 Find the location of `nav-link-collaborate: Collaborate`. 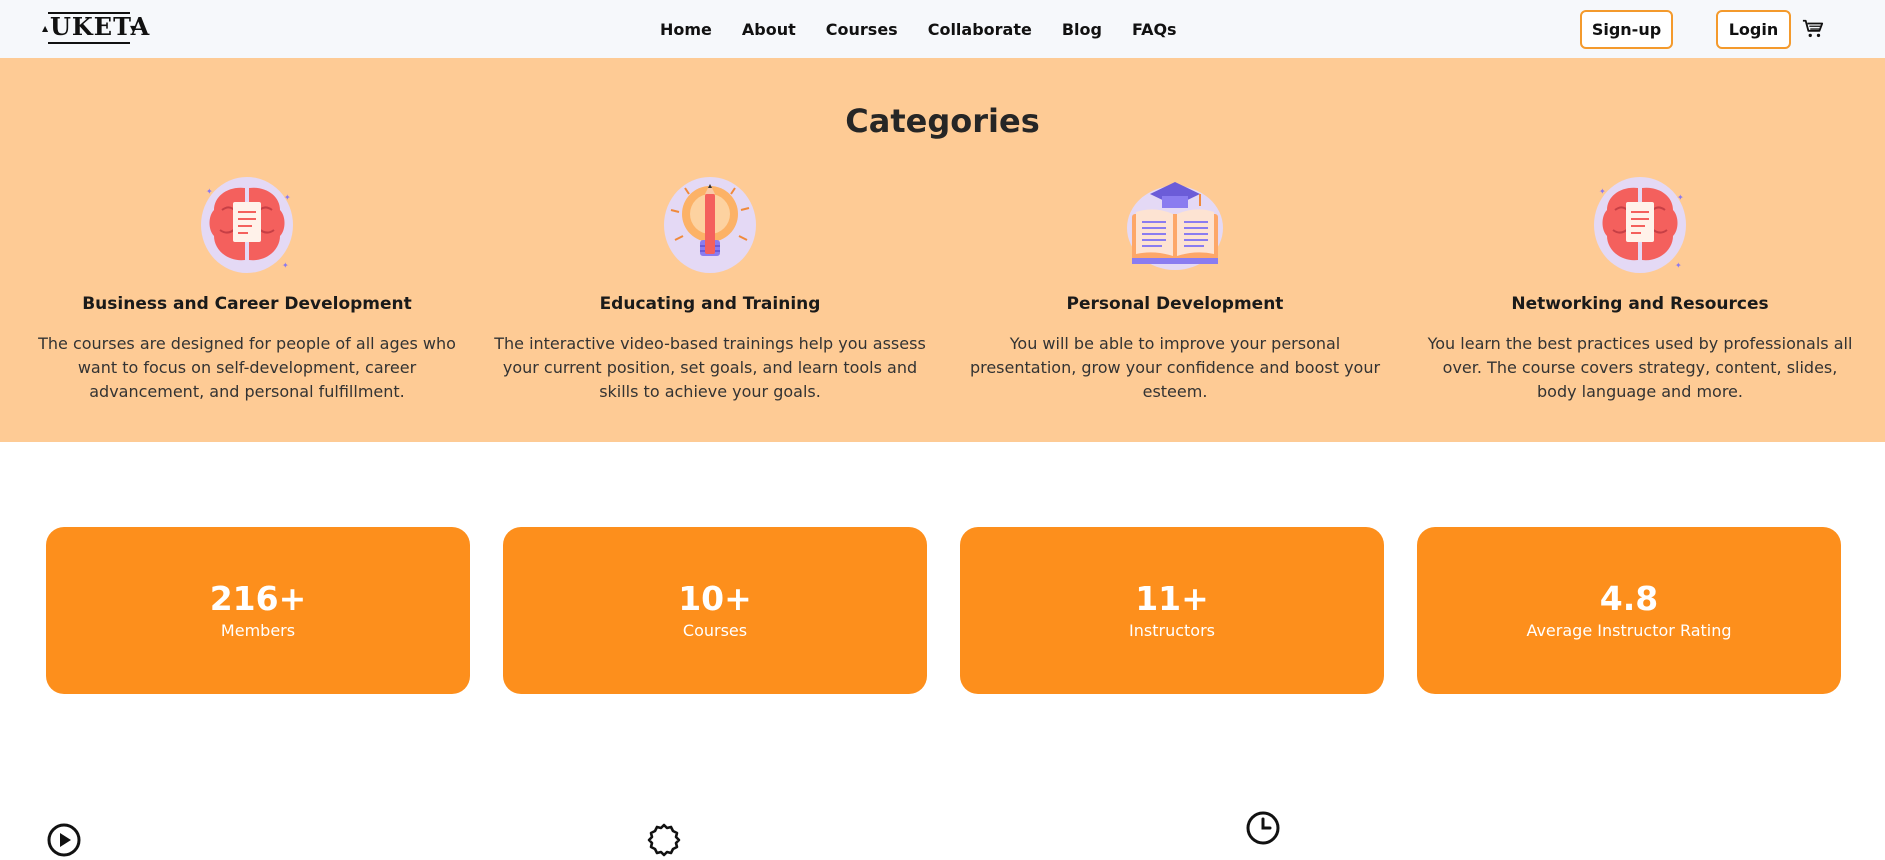

nav-link-collaborate: Collaborate is located at coordinates (980, 29).